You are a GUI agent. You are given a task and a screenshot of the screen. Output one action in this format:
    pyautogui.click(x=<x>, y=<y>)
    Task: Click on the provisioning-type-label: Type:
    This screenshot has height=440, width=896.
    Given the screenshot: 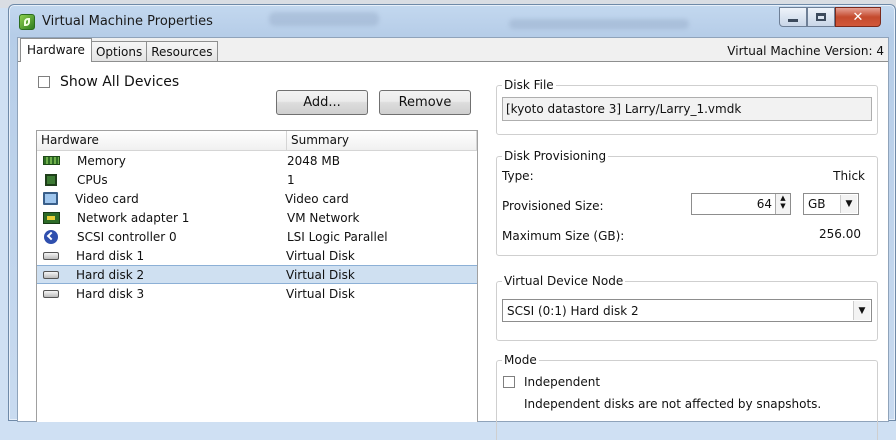 What is the action you would take?
    pyautogui.click(x=518, y=176)
    